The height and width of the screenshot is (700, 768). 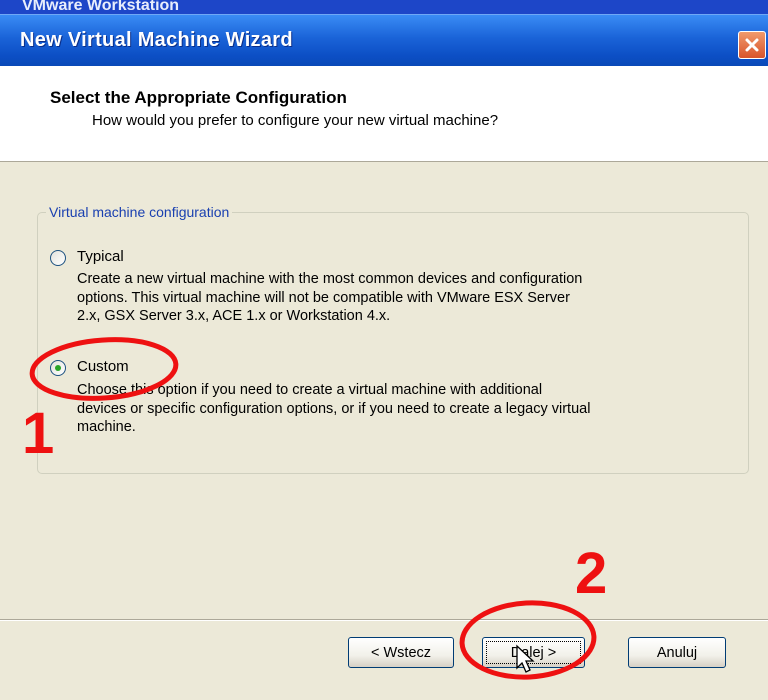 I want to click on close-icon, so click(x=752, y=45).